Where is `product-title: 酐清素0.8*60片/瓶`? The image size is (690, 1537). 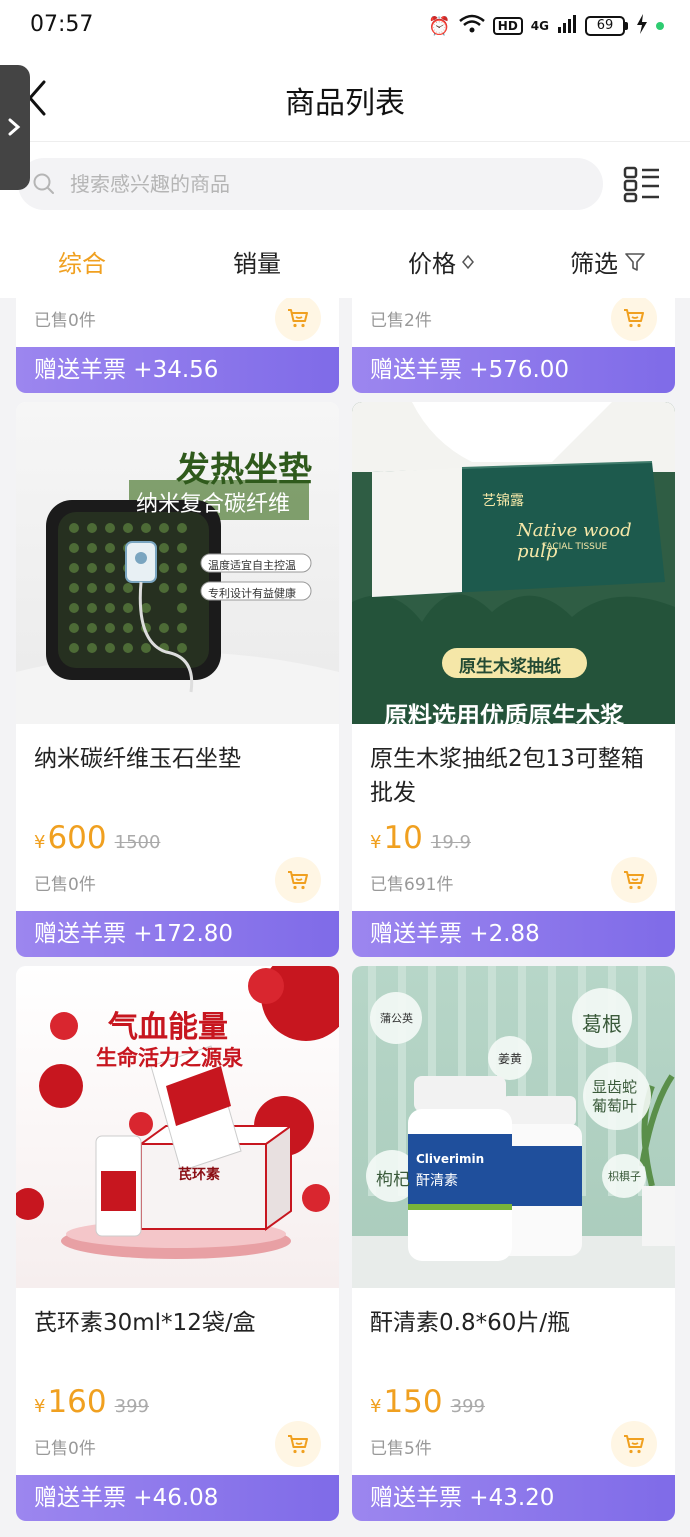 product-title: 酐清素0.8*60片/瓶 is located at coordinates (470, 1323).